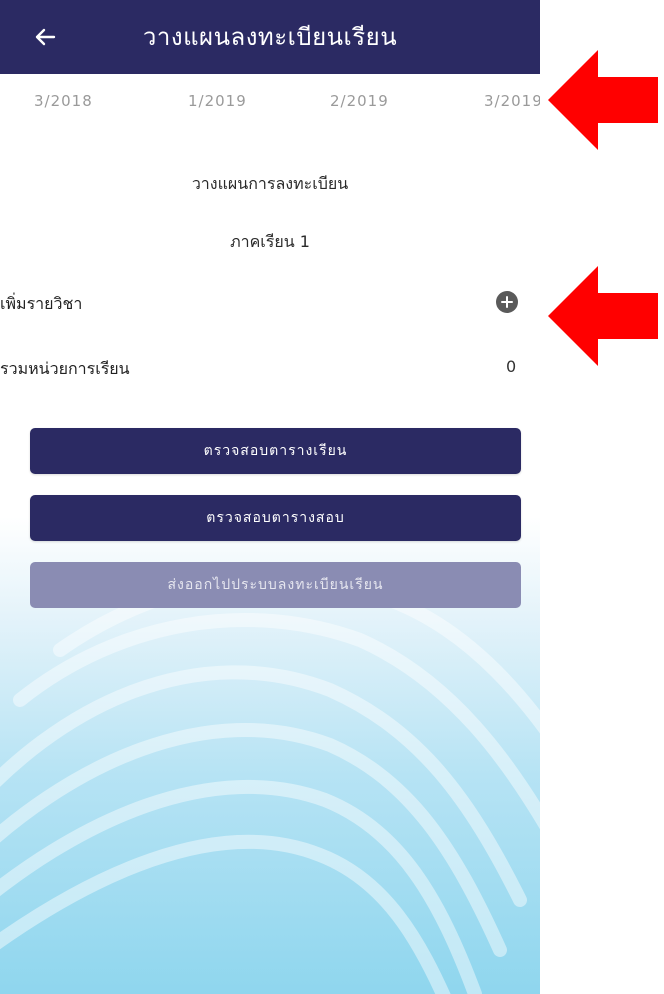 The width and height of the screenshot is (664, 994). I want to click on total-credits-label: รวมหน่วยการเรียน, so click(65, 368).